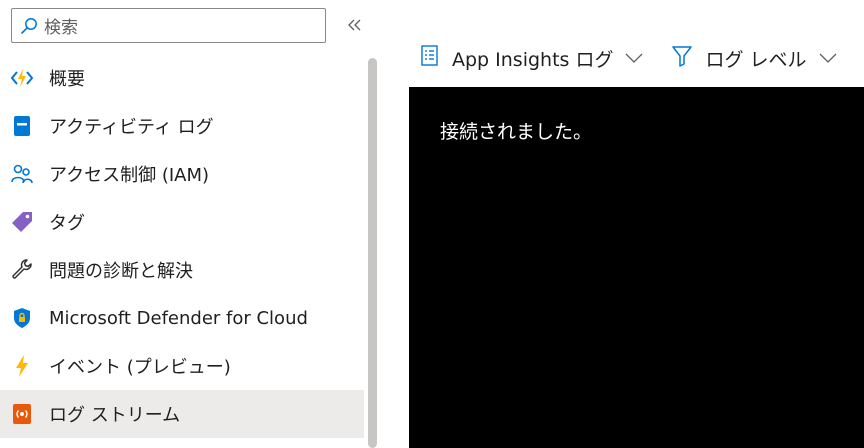 The height and width of the screenshot is (448, 864). What do you see at coordinates (22, 414) in the screenshot?
I see `log-stream-icon` at bounding box center [22, 414].